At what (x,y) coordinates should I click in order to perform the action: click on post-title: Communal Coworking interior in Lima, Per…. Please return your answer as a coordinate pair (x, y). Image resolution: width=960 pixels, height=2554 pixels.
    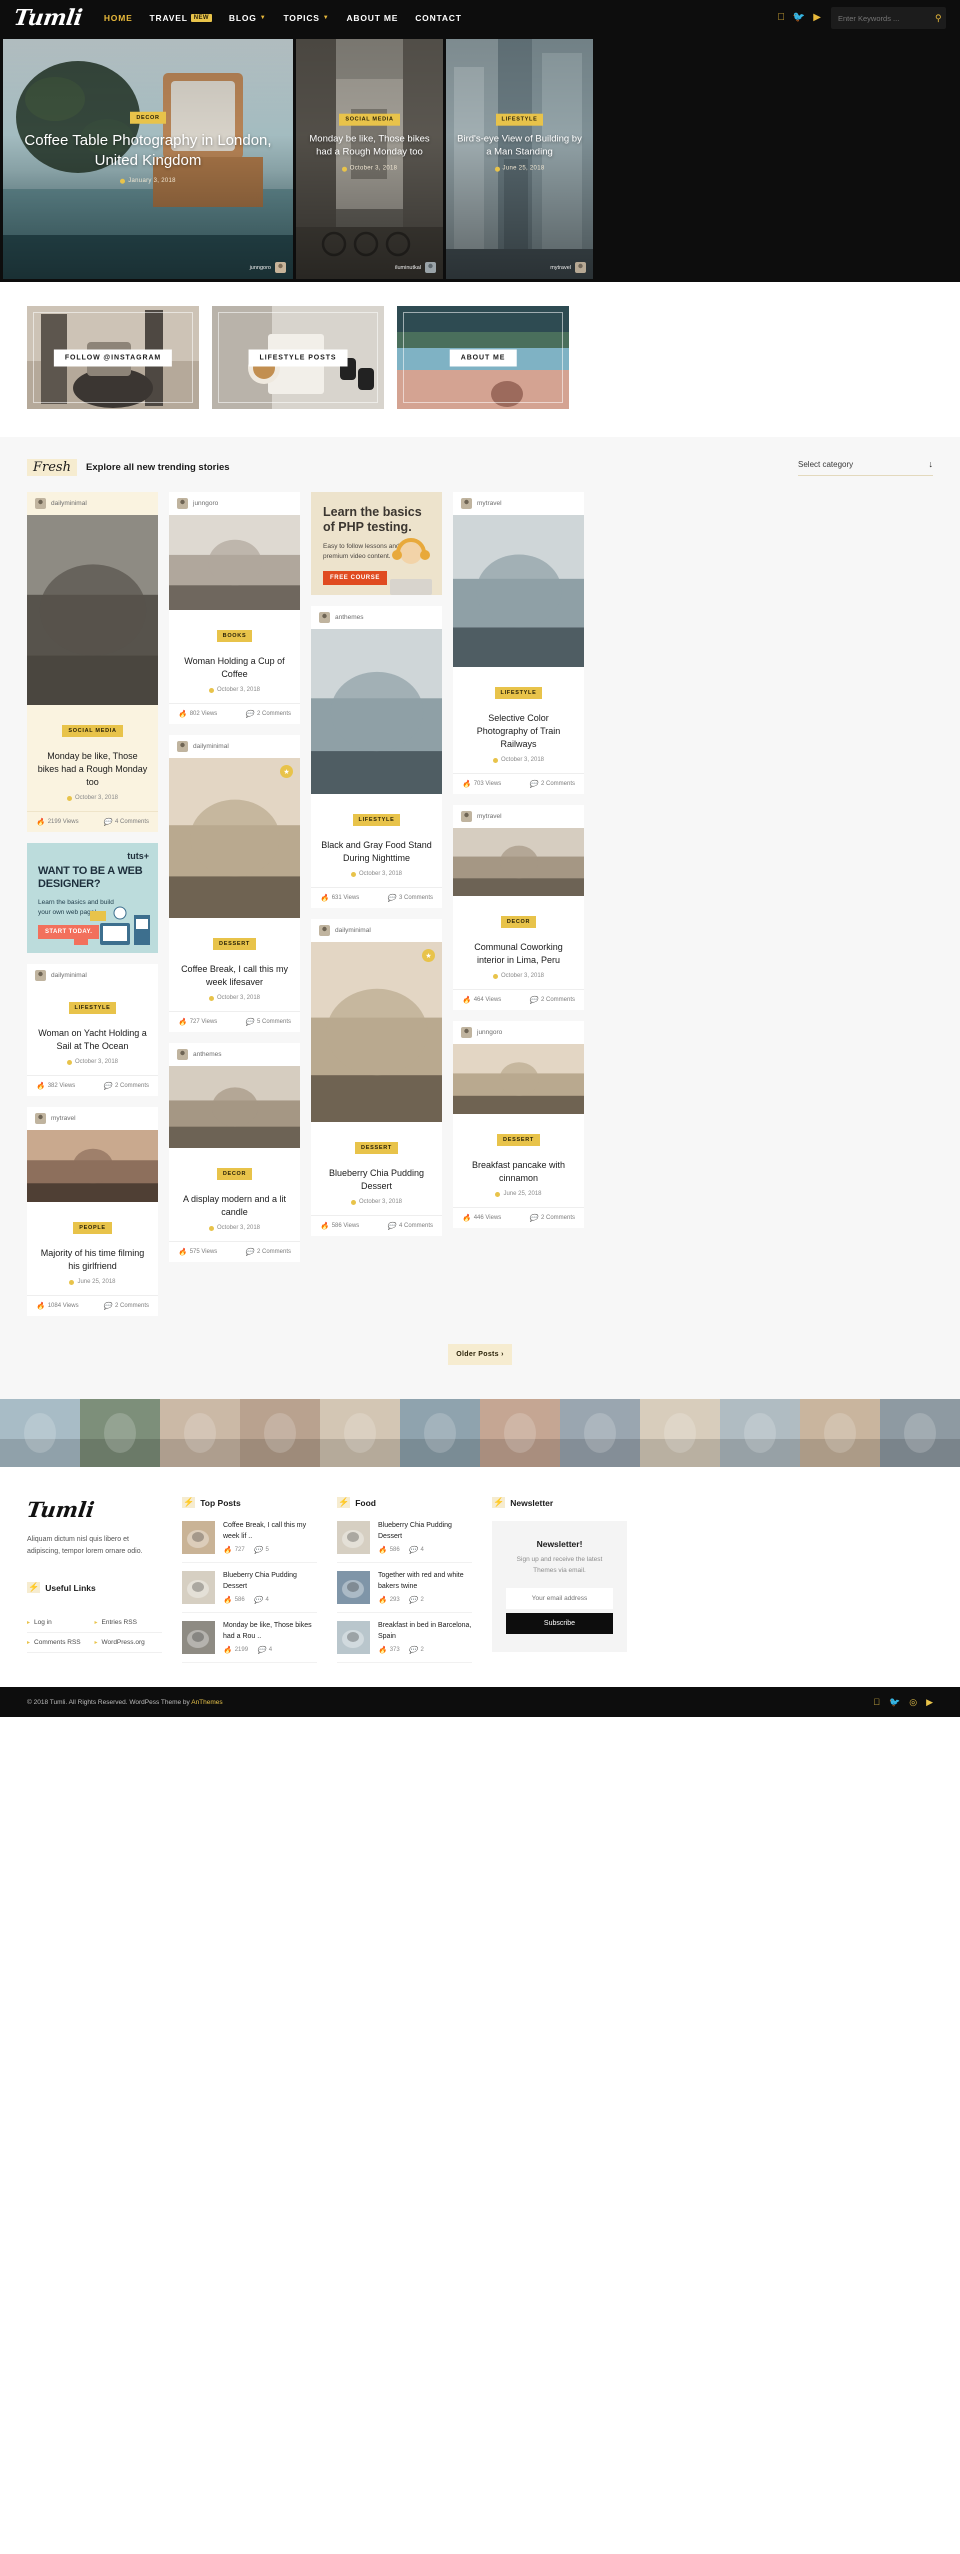
    Looking at the image, I should click on (518, 954).